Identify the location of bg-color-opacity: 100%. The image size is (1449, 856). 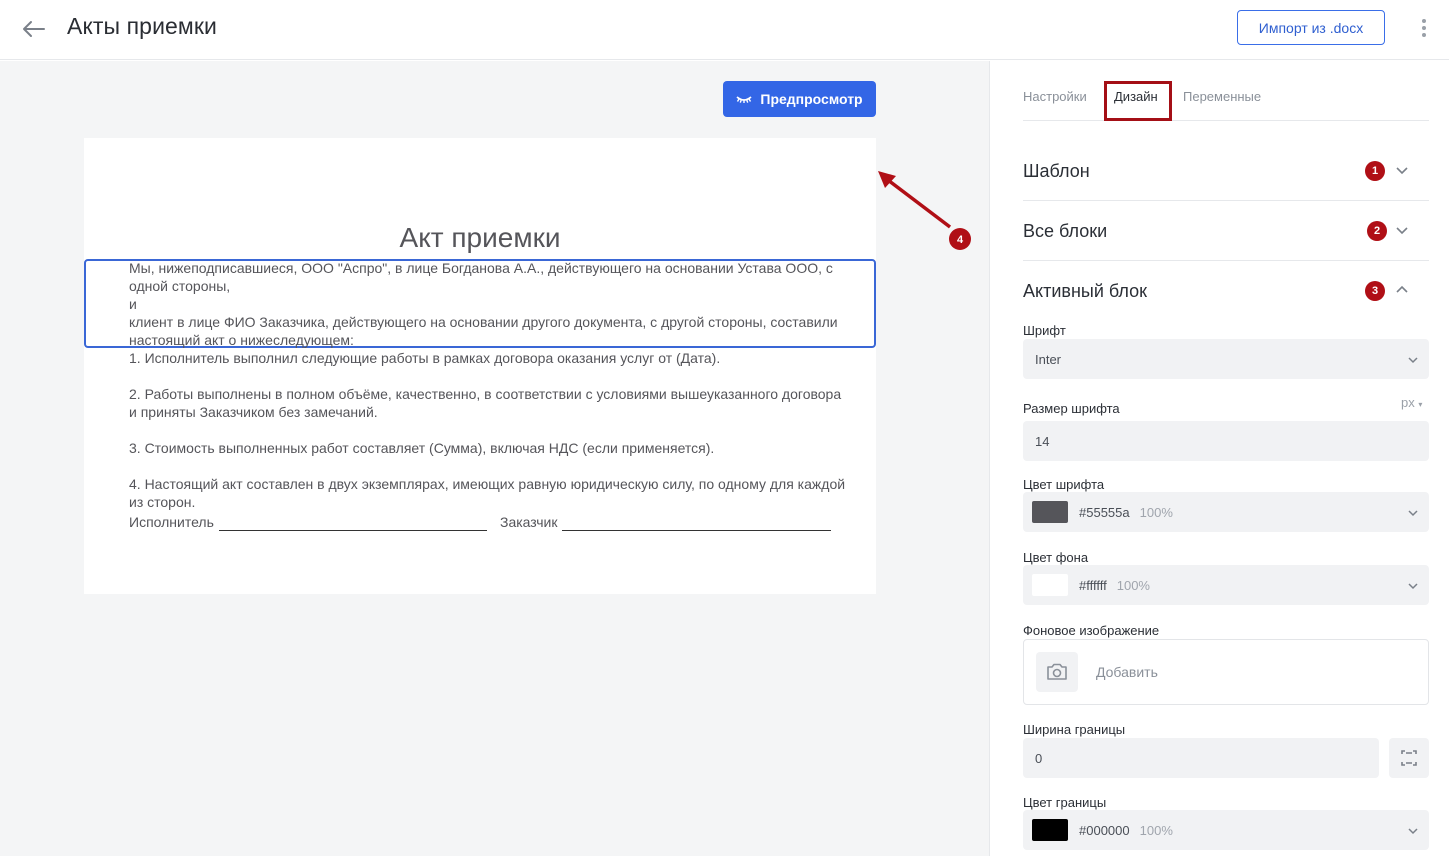
(1133, 585).